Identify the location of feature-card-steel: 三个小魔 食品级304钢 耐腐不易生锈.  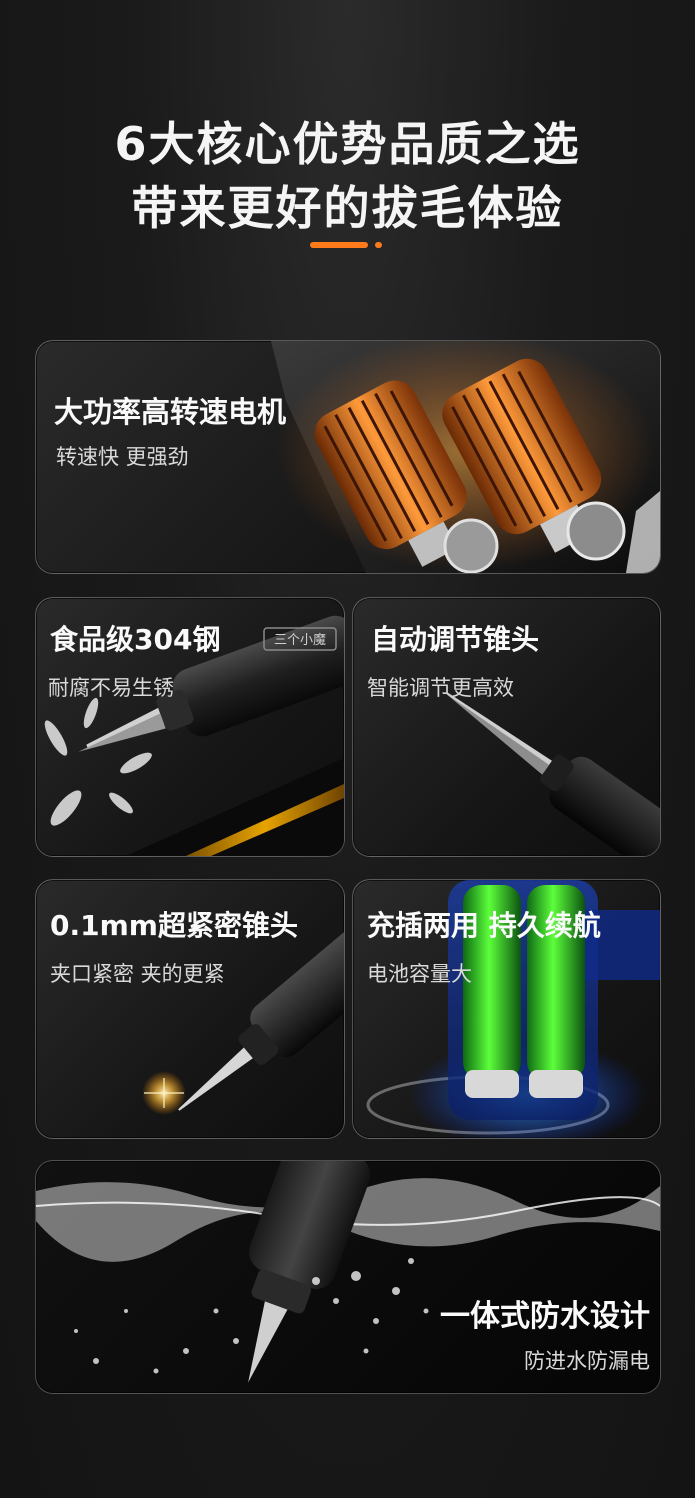
(190, 727).